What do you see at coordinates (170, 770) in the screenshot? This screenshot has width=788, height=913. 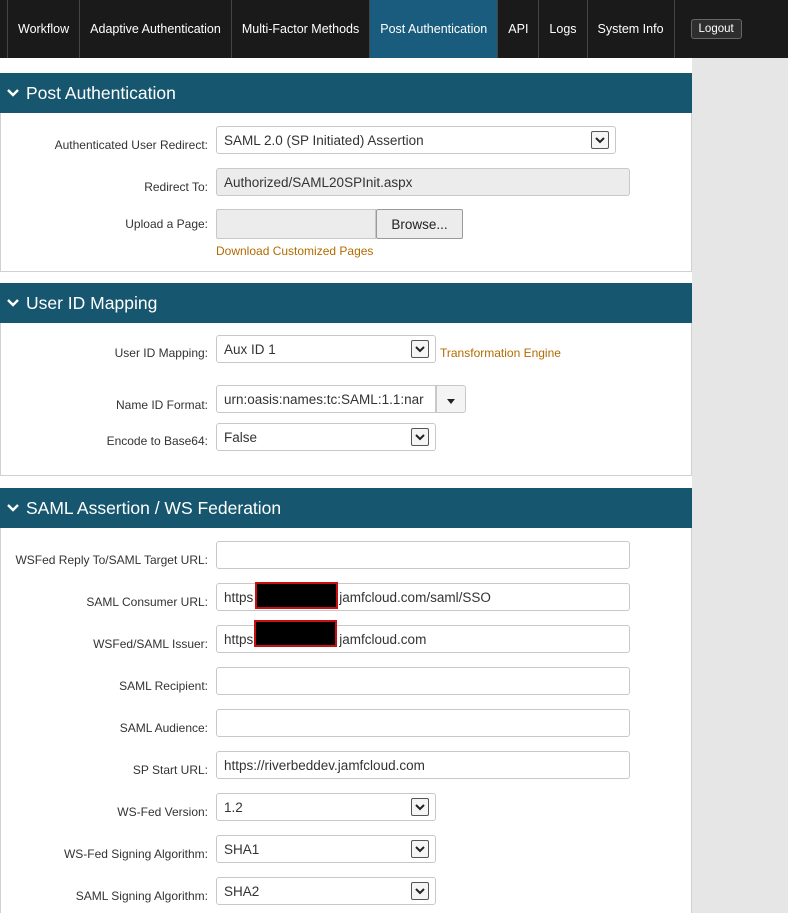 I see `sp-start-url-label: SP Start URL:` at bounding box center [170, 770].